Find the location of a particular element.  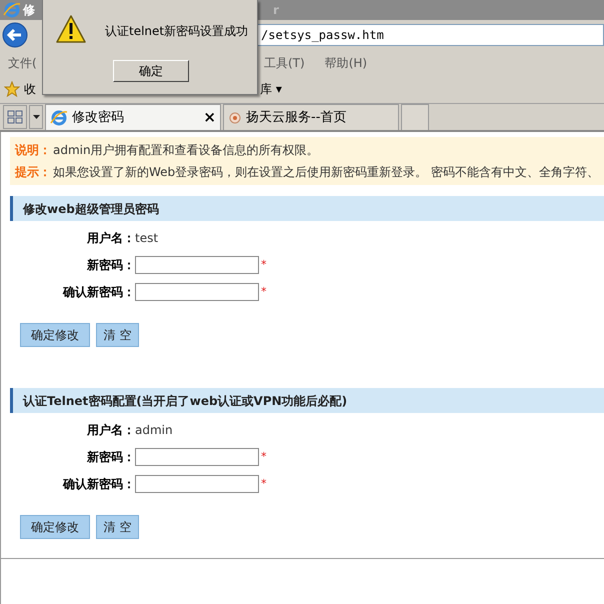

browser-tab is located at coordinates (415, 117).